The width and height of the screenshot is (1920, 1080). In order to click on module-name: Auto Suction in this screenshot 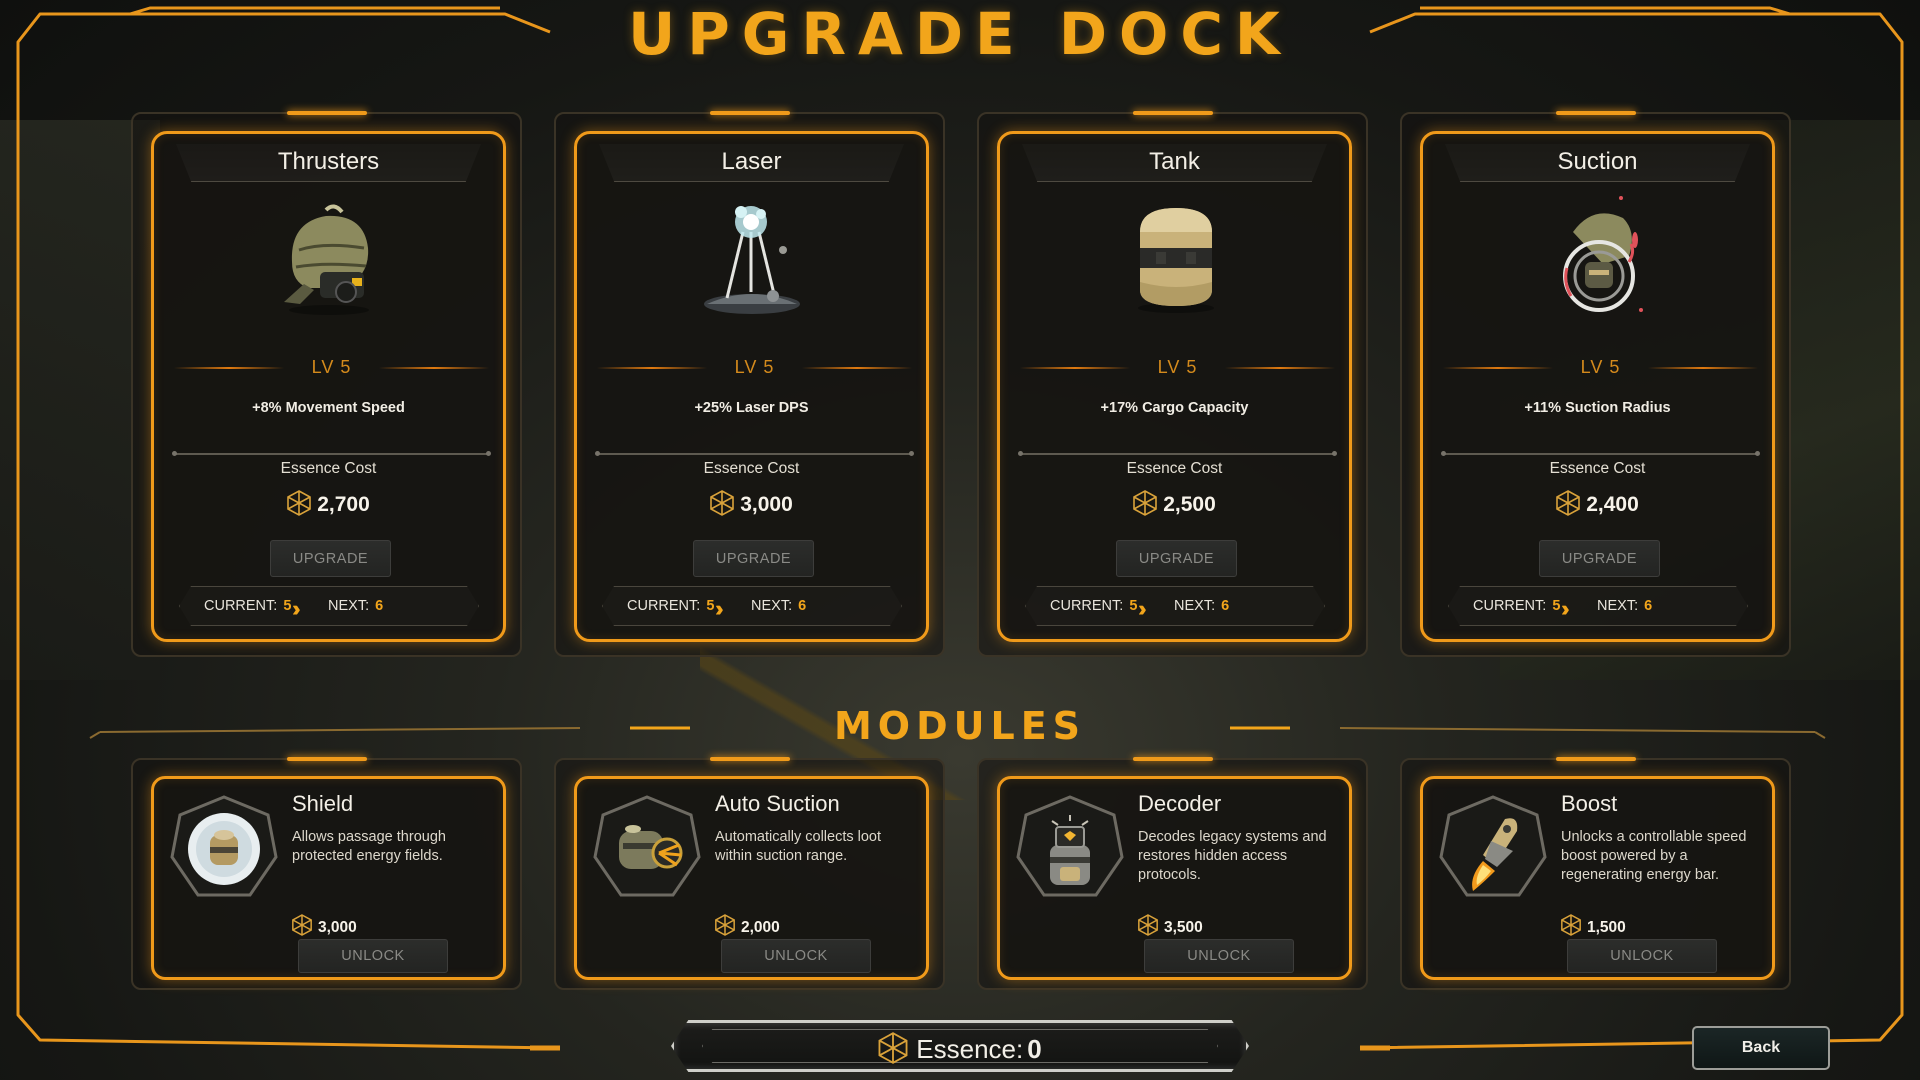, I will do `click(777, 803)`.